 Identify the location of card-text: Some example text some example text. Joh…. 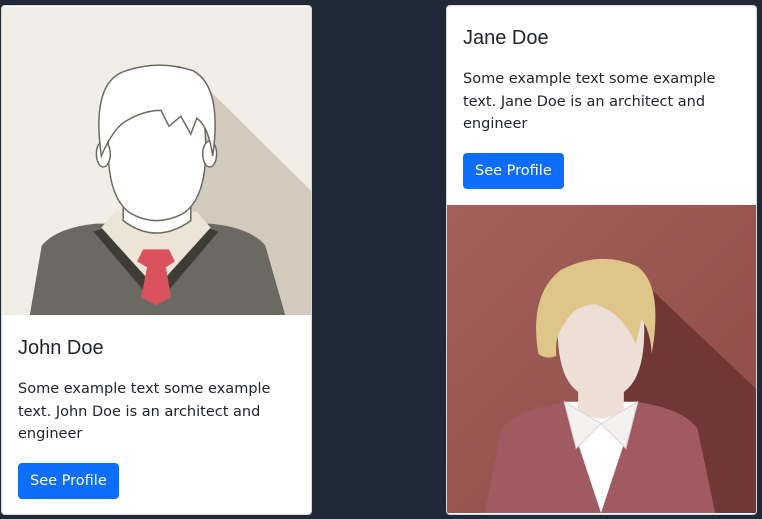
(144, 411).